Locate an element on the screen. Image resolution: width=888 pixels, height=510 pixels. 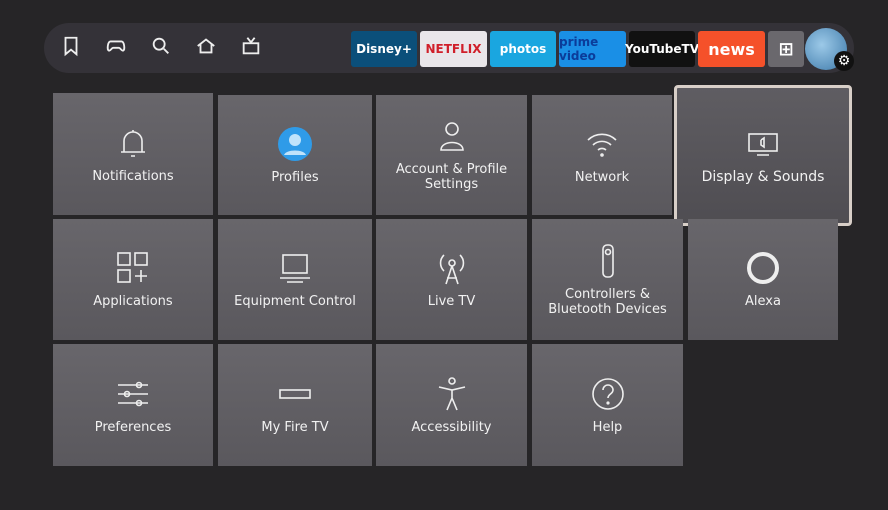
settings-tile-help: Help is located at coordinates (607, 405).